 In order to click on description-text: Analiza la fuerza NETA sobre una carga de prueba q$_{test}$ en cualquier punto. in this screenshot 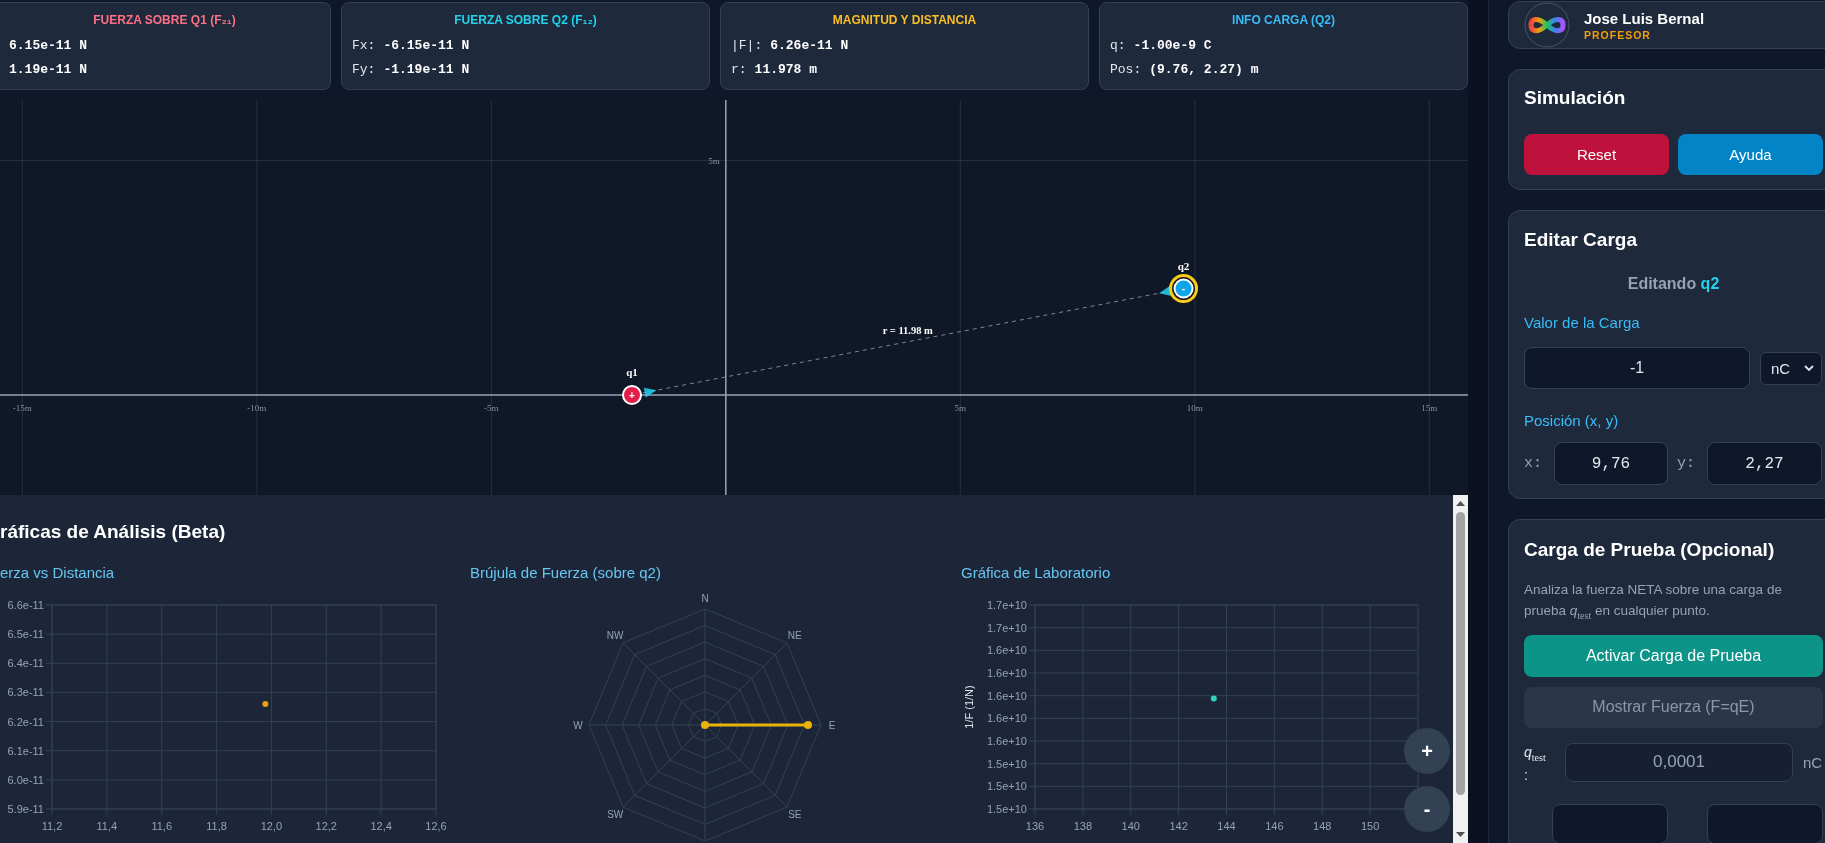, I will do `click(1653, 602)`.